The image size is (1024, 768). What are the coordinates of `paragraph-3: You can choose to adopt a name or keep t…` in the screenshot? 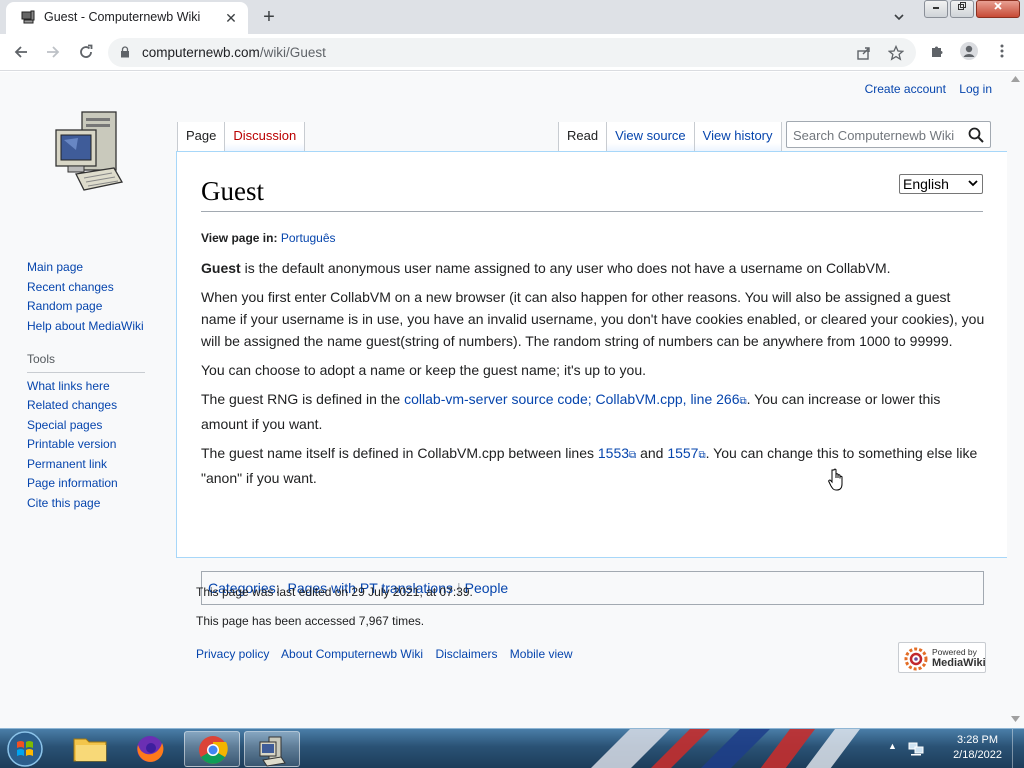 It's located at (424, 370).